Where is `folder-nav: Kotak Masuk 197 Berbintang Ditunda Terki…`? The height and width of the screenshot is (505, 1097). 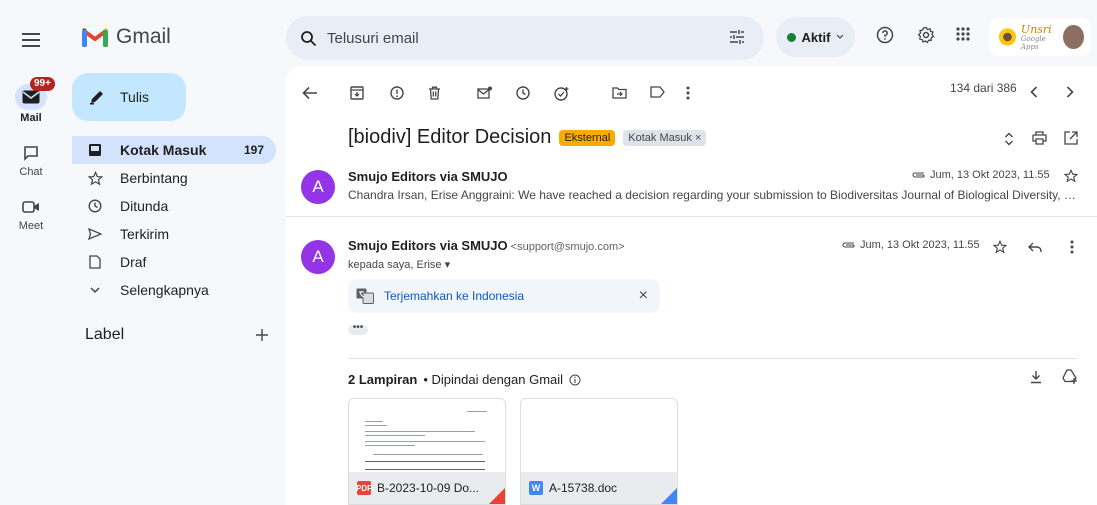 folder-nav: Kotak Masuk 197 Berbintang Ditunda Terki… is located at coordinates (174, 220).